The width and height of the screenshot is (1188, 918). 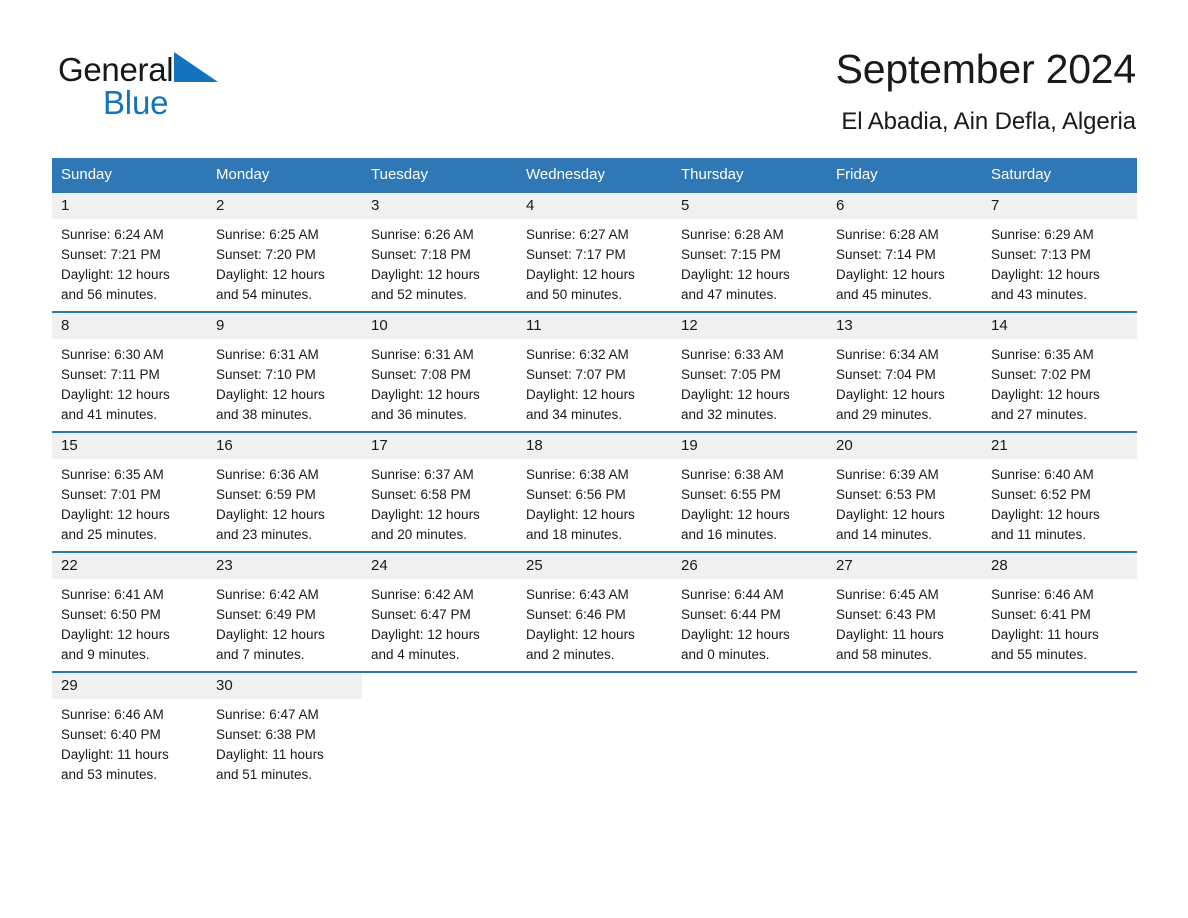 I want to click on sunset-text: Sunset: 7:05 PM, so click(x=731, y=374).